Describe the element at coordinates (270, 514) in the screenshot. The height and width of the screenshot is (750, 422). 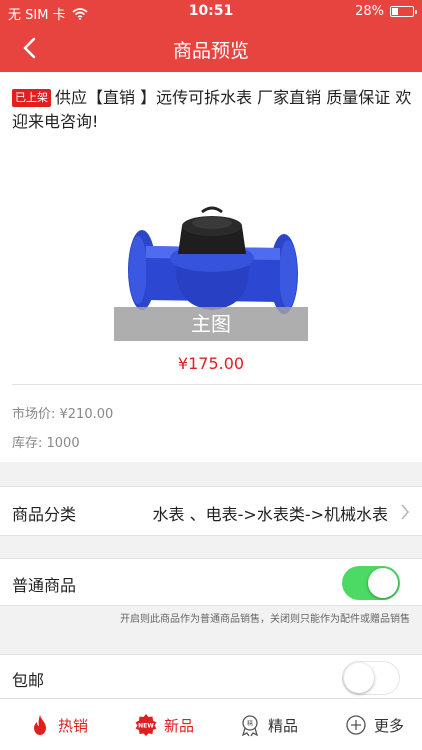
I see `category-value: 水表 、电表->水表类->机械水表` at that location.